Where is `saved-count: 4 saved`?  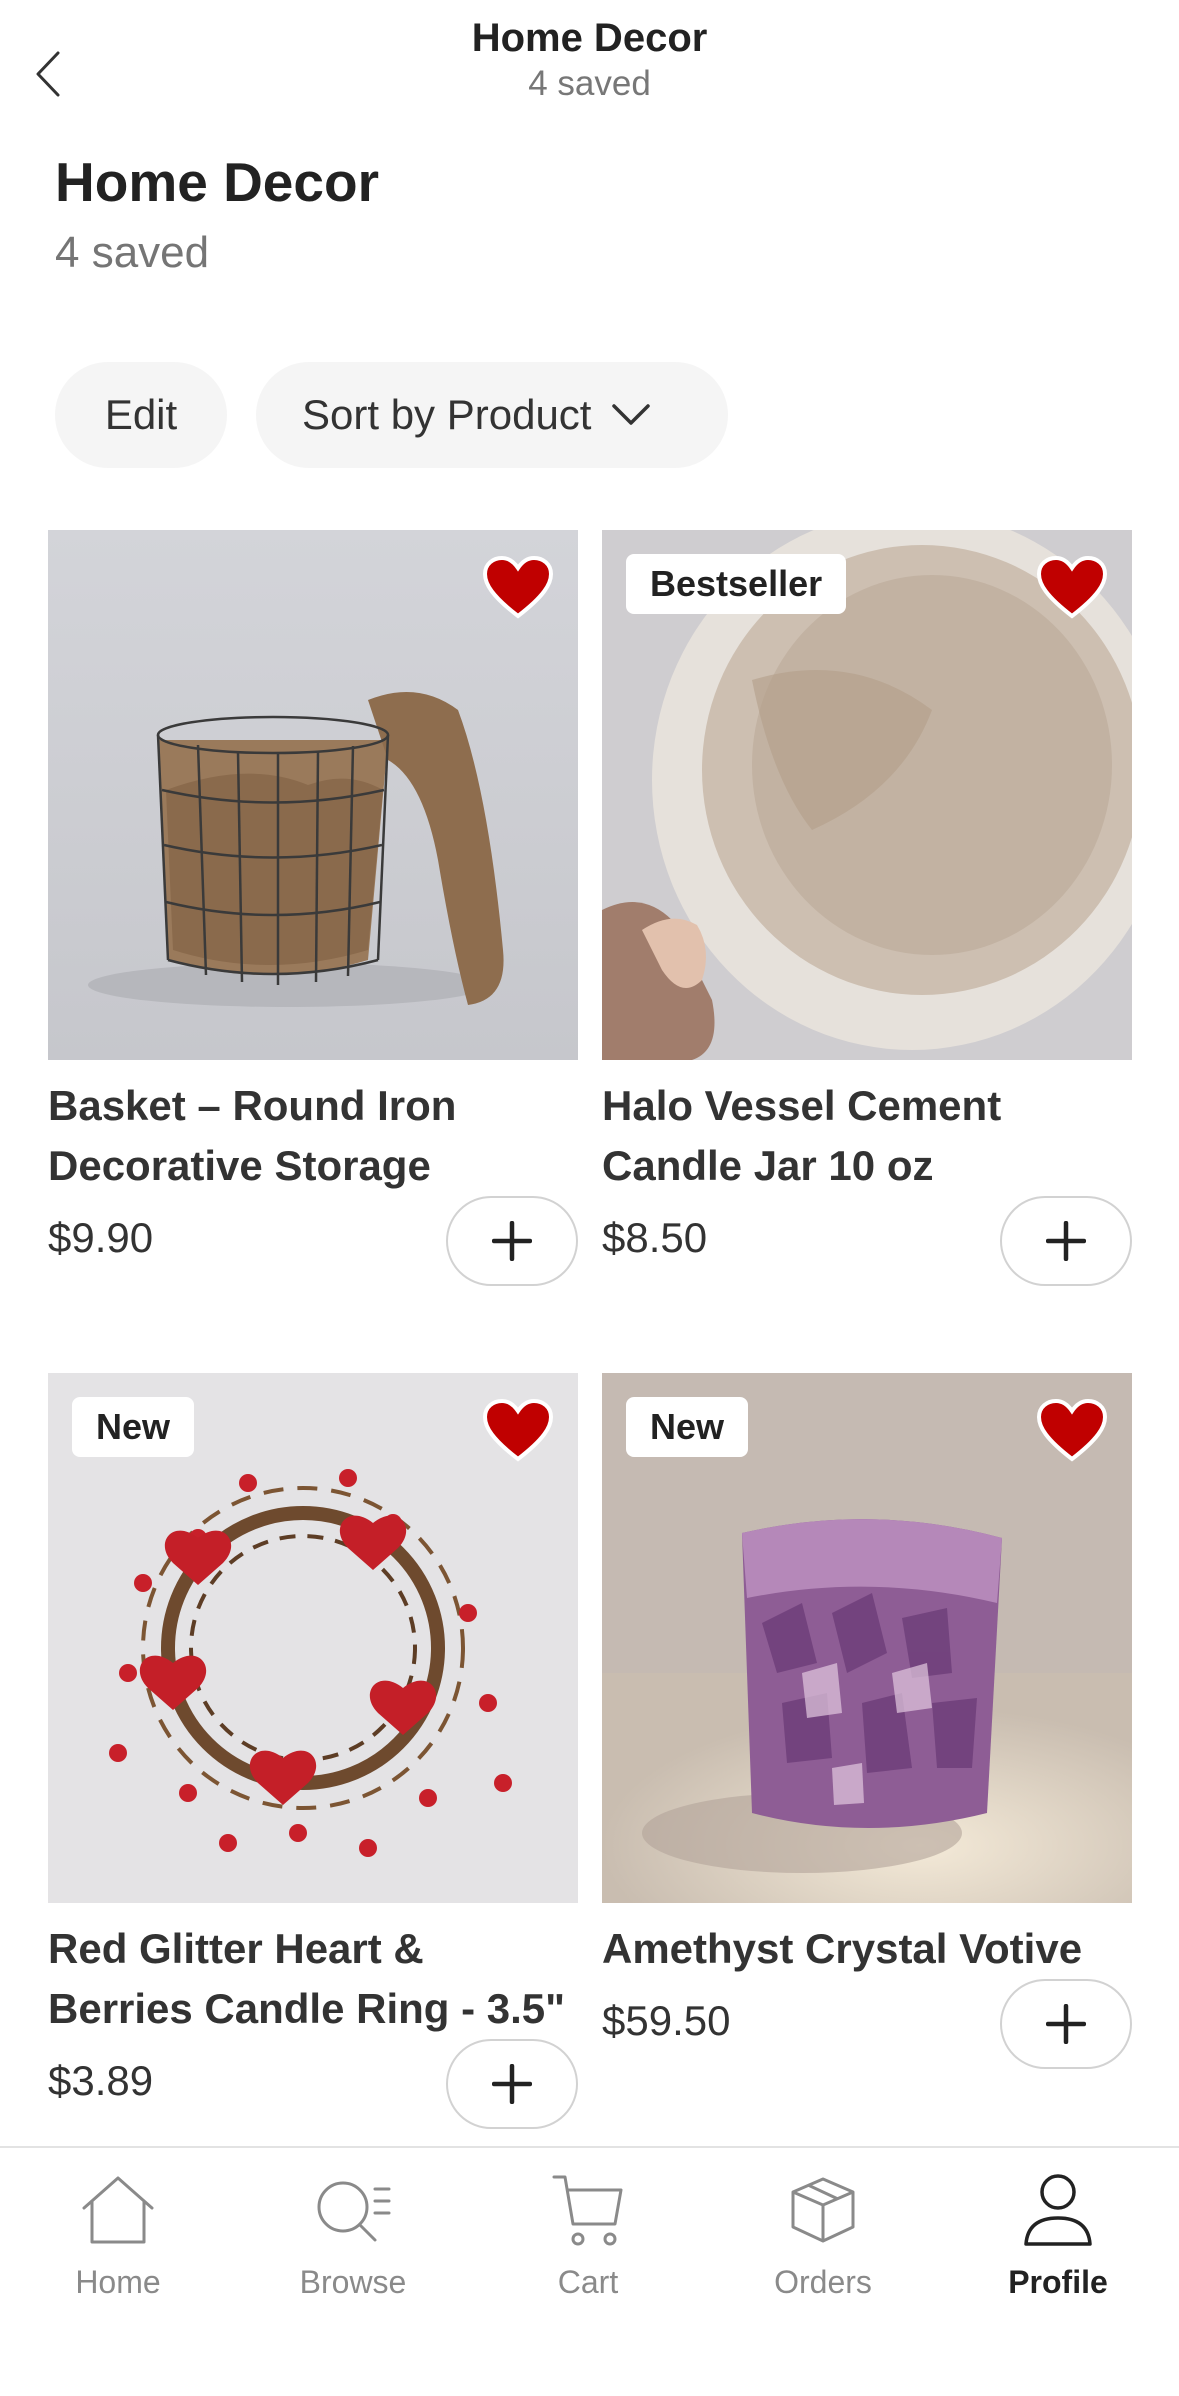
saved-count: 4 saved is located at coordinates (132, 252).